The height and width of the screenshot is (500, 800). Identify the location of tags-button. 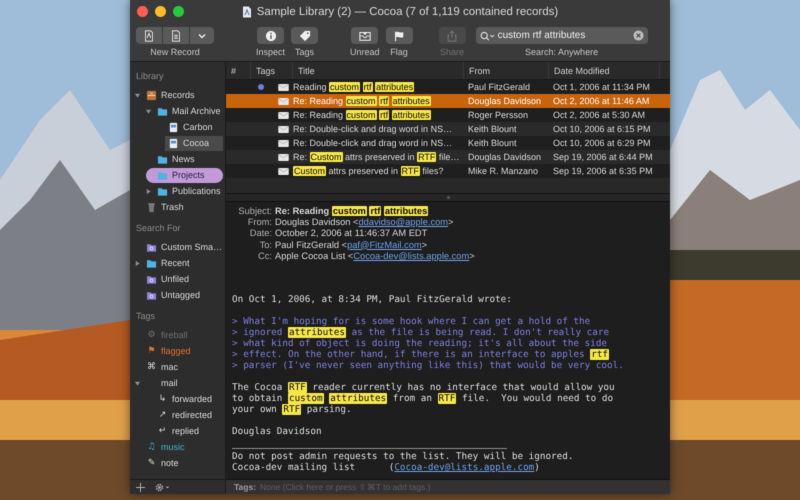
(304, 35).